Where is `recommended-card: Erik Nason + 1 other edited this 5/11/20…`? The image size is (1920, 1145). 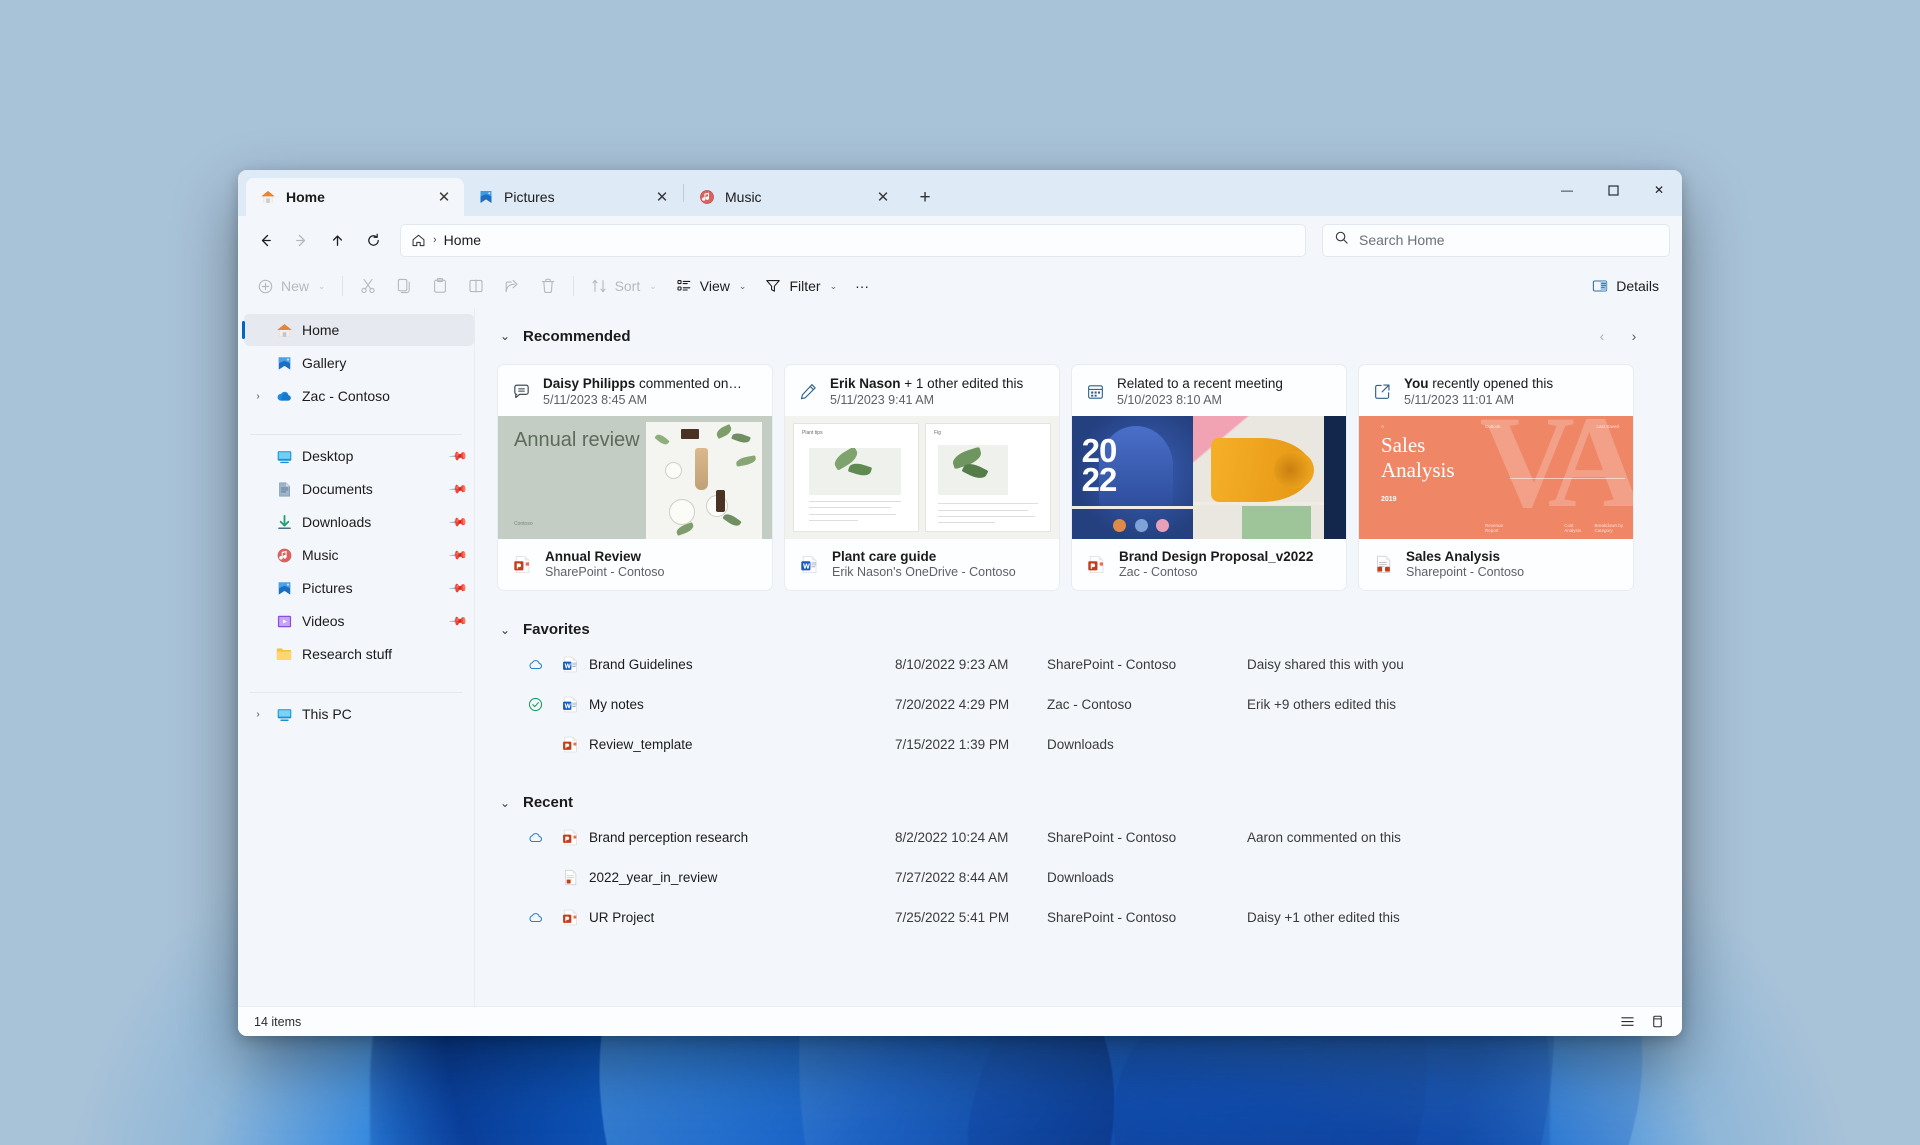 recommended-card: Erik Nason + 1 other edited this 5/11/20… is located at coordinates (922, 477).